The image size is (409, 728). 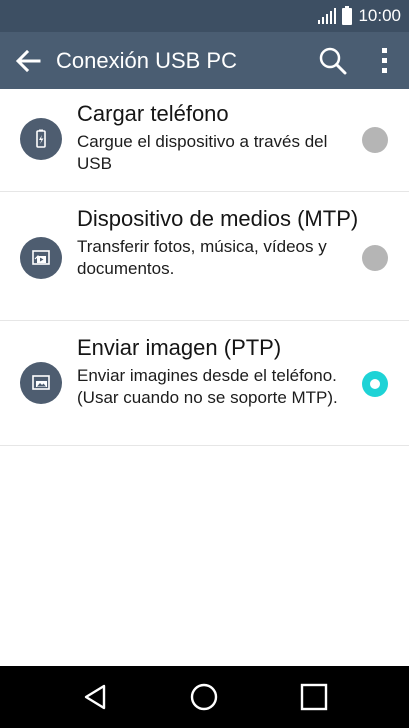 I want to click on home-circle-icon, so click(x=204, y=697).